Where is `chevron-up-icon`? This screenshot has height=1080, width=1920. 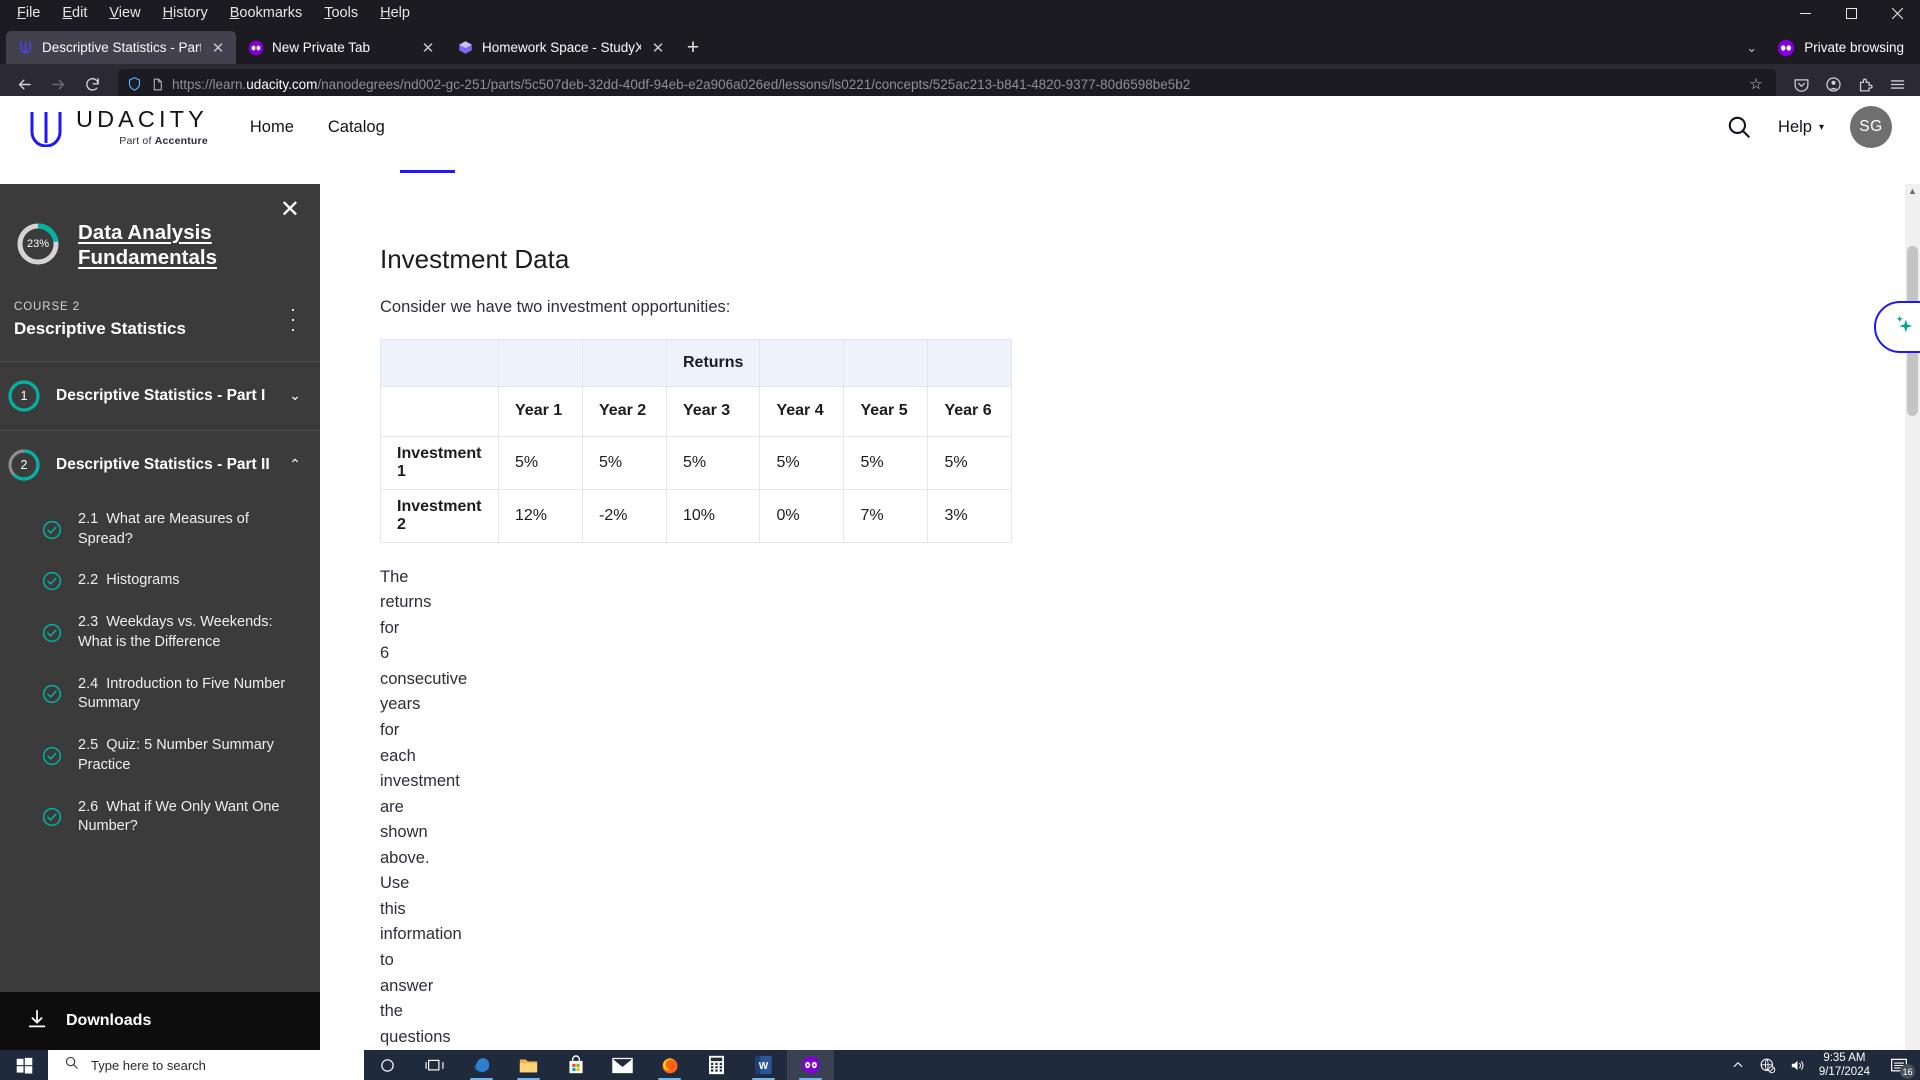
chevron-up-icon is located at coordinates (1738, 1065).